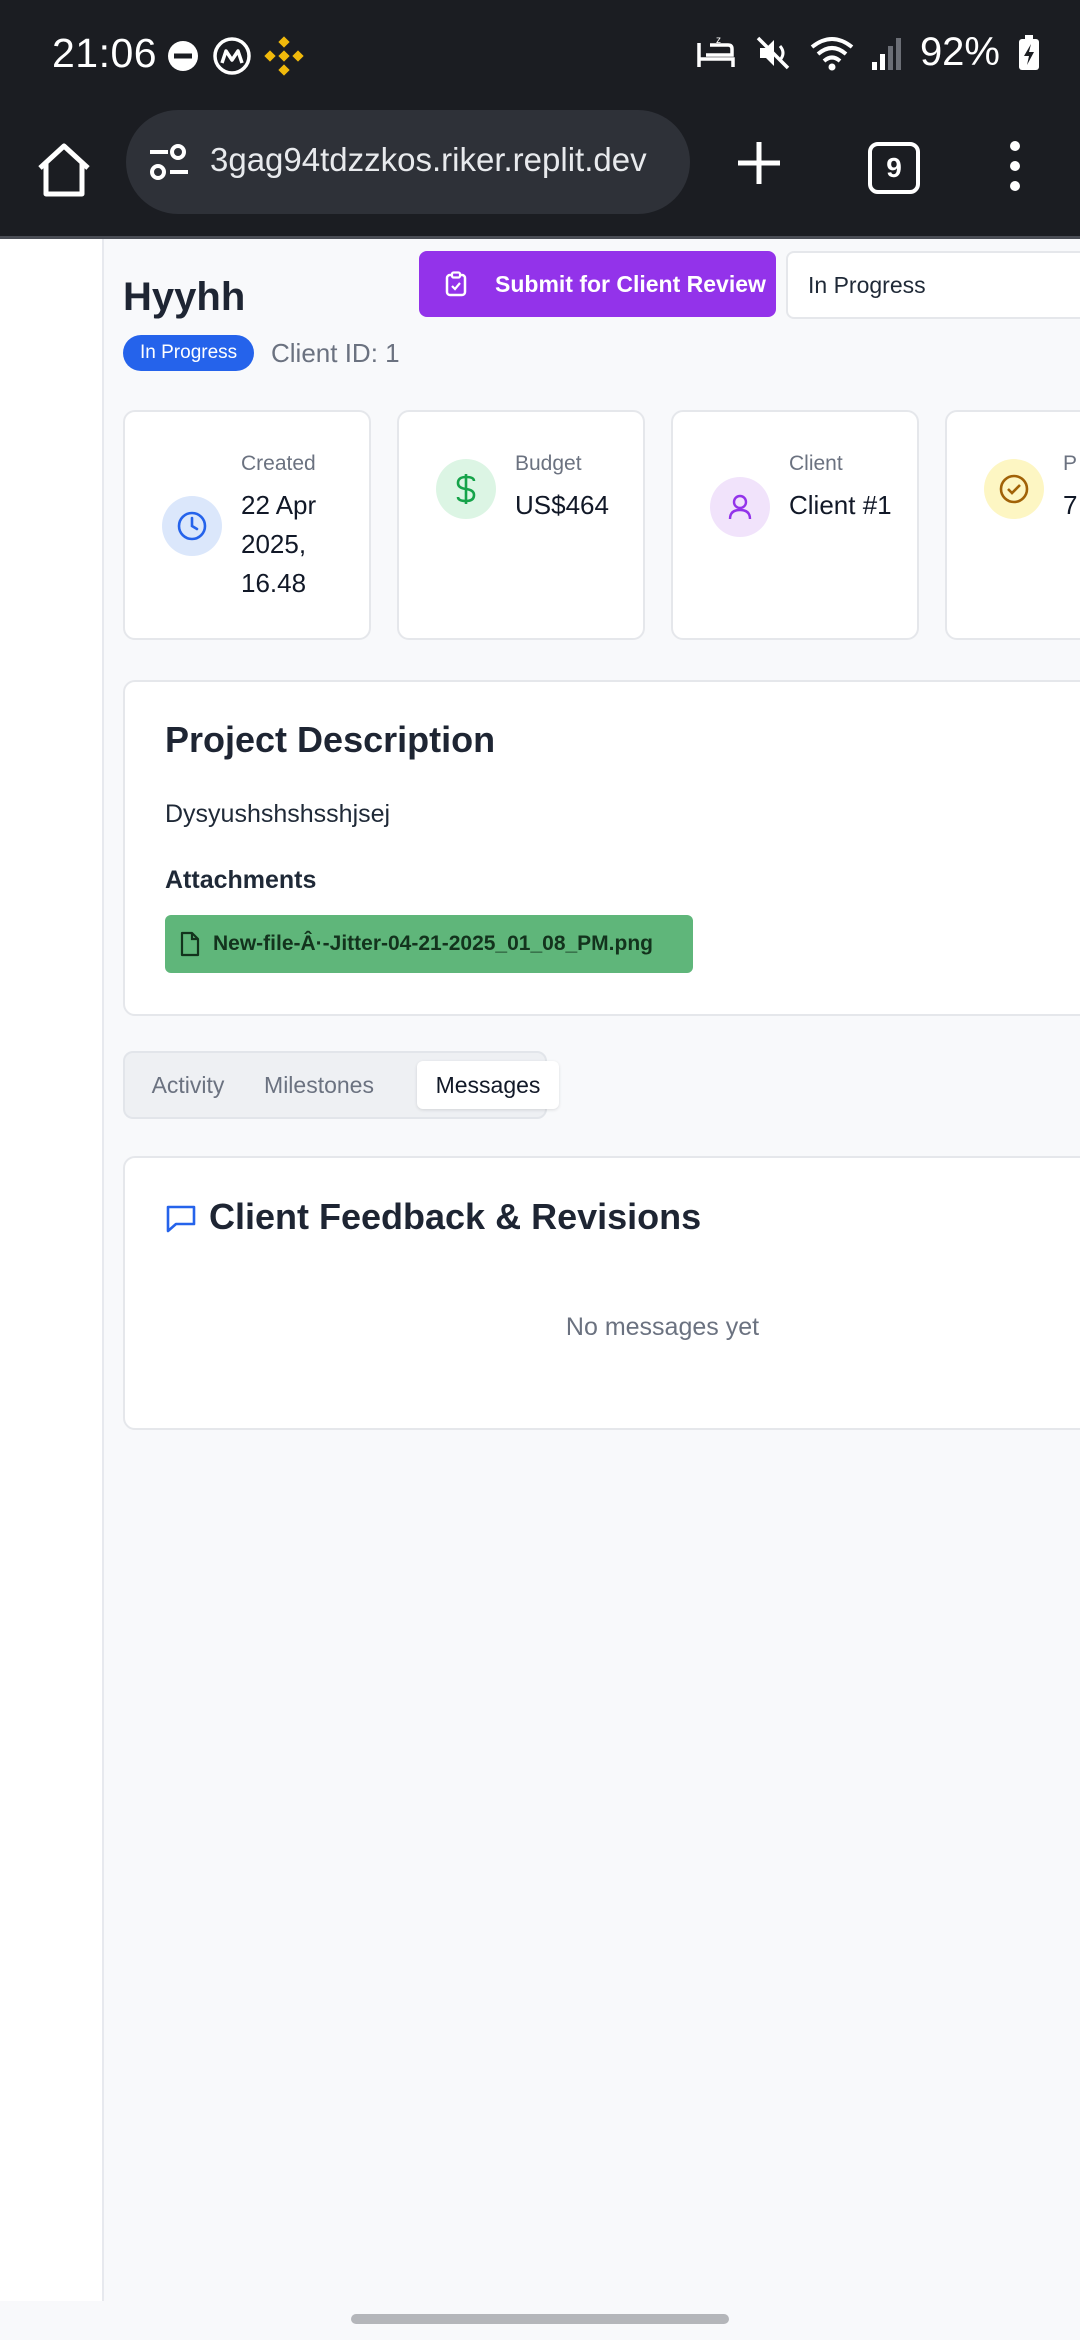  What do you see at coordinates (456, 284) in the screenshot?
I see `clipboard-icon` at bounding box center [456, 284].